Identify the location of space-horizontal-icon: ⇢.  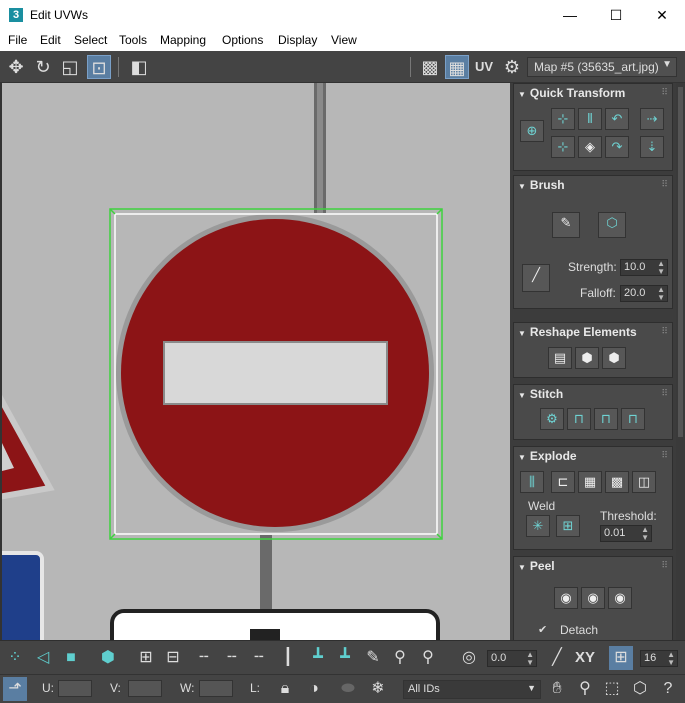
(652, 119).